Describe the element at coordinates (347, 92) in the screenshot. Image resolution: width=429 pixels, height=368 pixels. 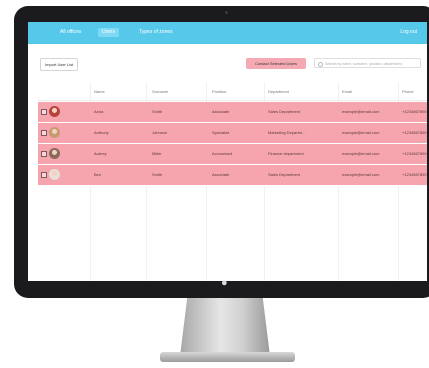
I see `header-email: Email` at that location.